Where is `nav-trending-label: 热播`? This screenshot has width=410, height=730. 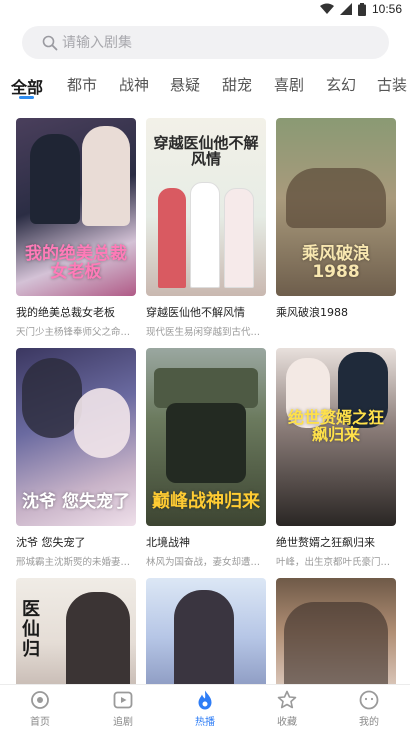
nav-trending-label: 热播 is located at coordinates (205, 722).